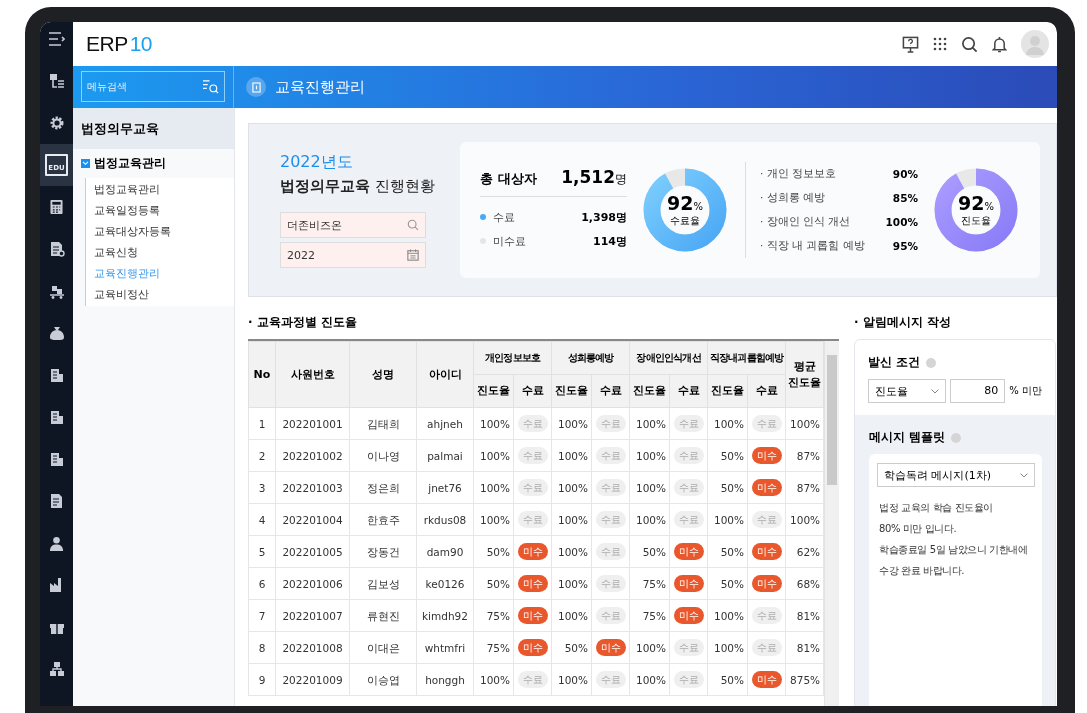 This screenshot has height=713, width=1087. Describe the element at coordinates (413, 255) in the screenshot. I see `calendar-icon` at that location.